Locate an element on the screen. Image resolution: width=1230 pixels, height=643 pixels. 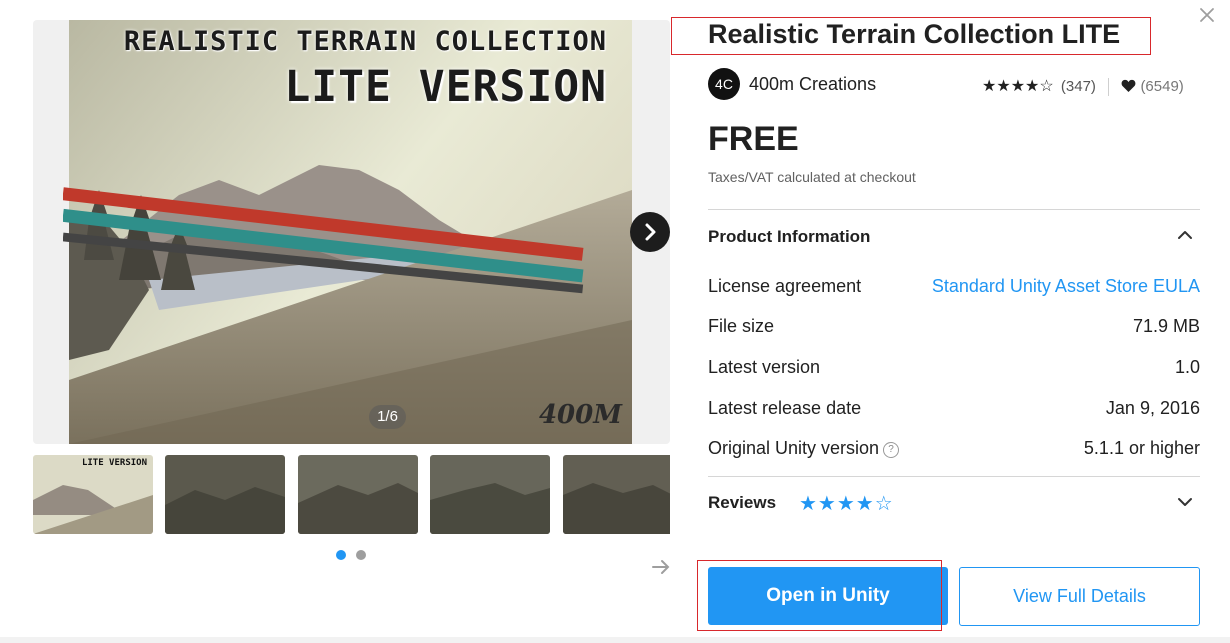
view-full-details-button: View Full Details is located at coordinates (1079, 596).